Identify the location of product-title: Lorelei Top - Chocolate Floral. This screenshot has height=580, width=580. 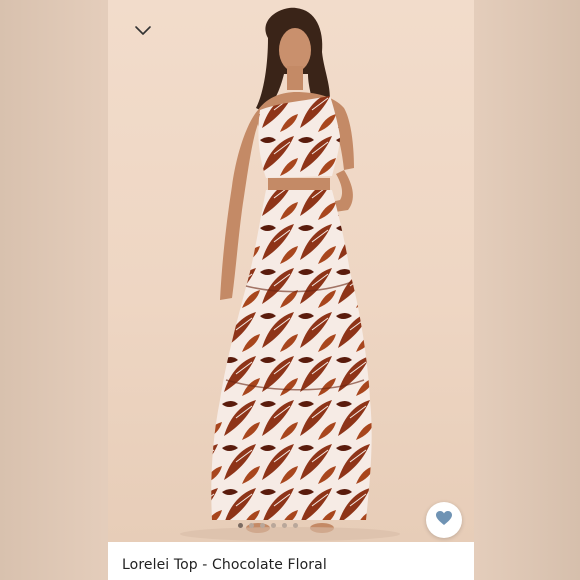
(224, 565).